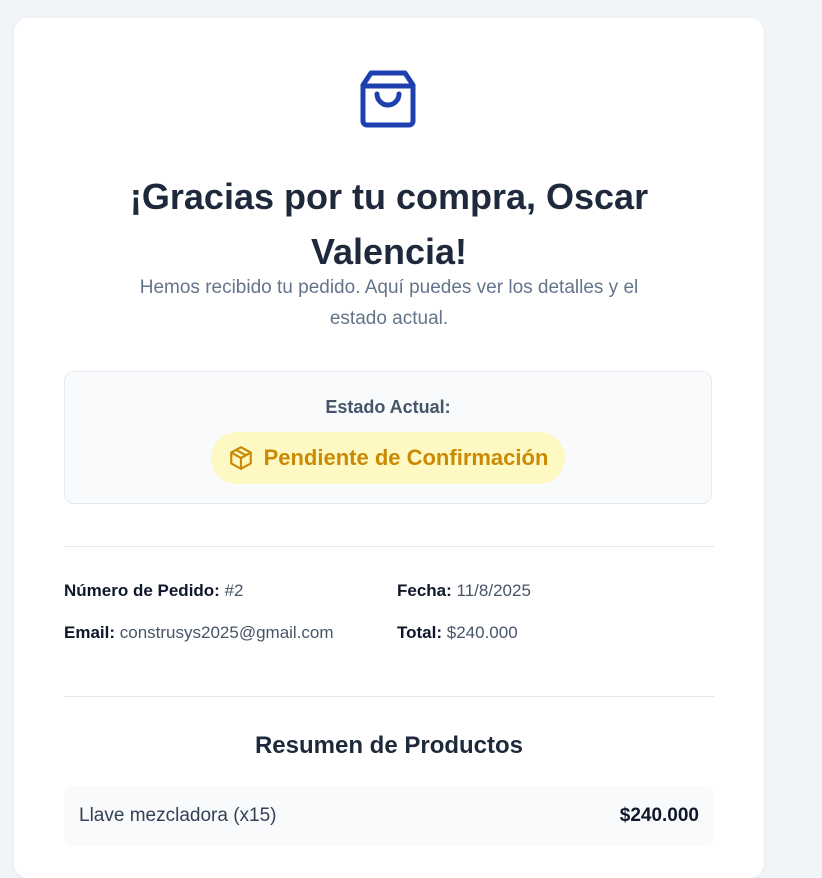 Image resolution: width=822 pixels, height=878 pixels. What do you see at coordinates (493, 590) in the screenshot?
I see `order-date-value: 11/8/2025` at bounding box center [493, 590].